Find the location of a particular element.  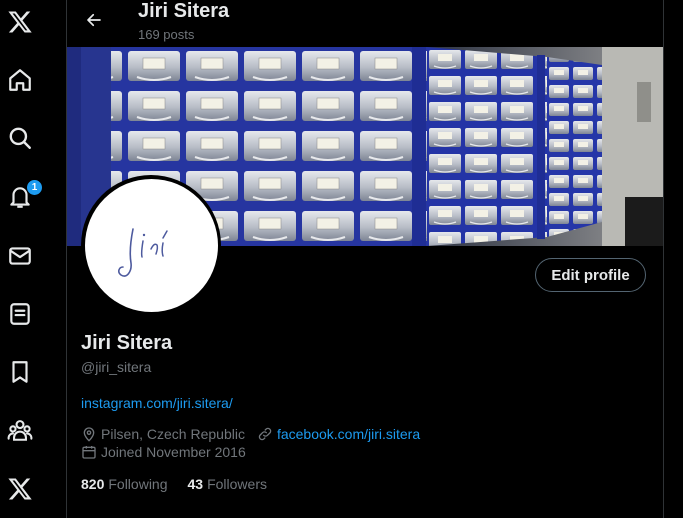

following-label: Following is located at coordinates (138, 484).